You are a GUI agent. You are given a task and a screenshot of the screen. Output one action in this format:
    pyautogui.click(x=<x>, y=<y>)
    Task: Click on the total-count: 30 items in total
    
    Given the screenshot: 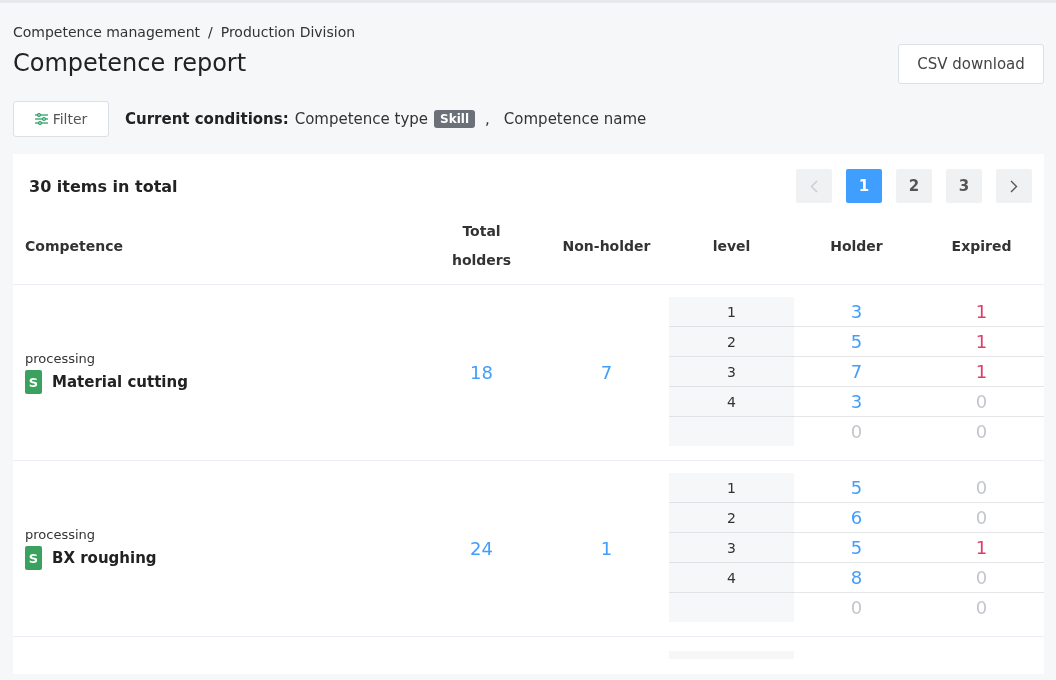 What is the action you would take?
    pyautogui.click(x=103, y=186)
    